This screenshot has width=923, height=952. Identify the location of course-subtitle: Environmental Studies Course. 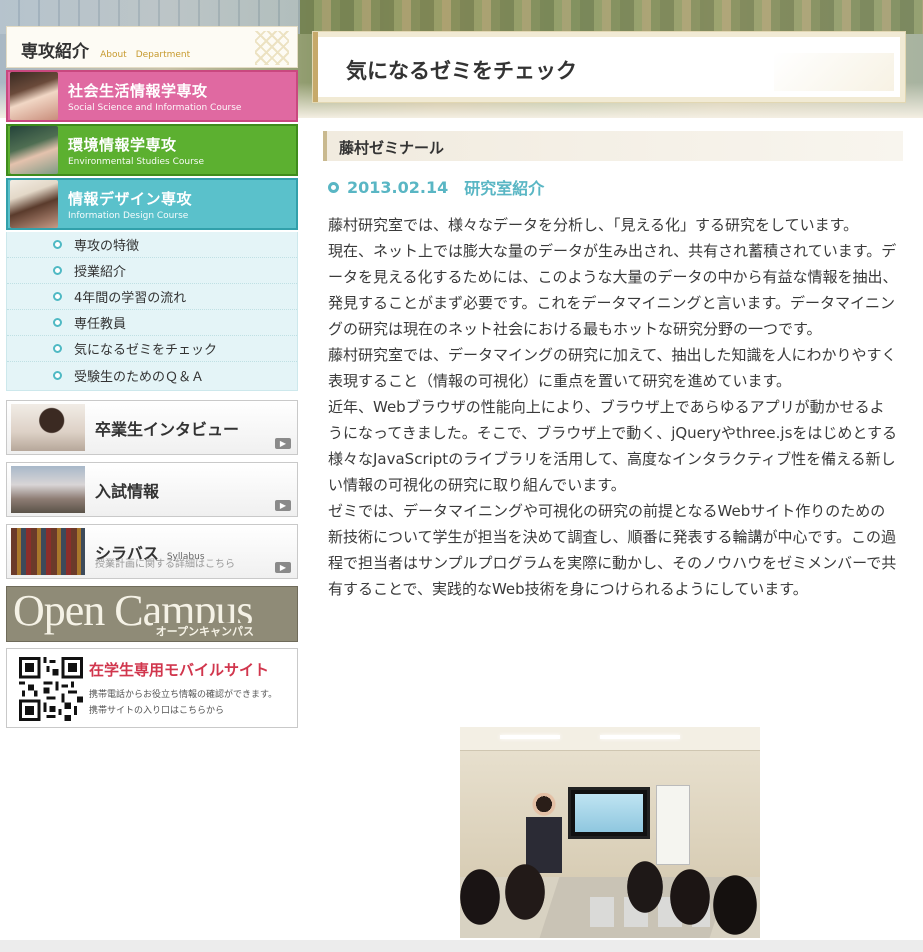
(136, 161).